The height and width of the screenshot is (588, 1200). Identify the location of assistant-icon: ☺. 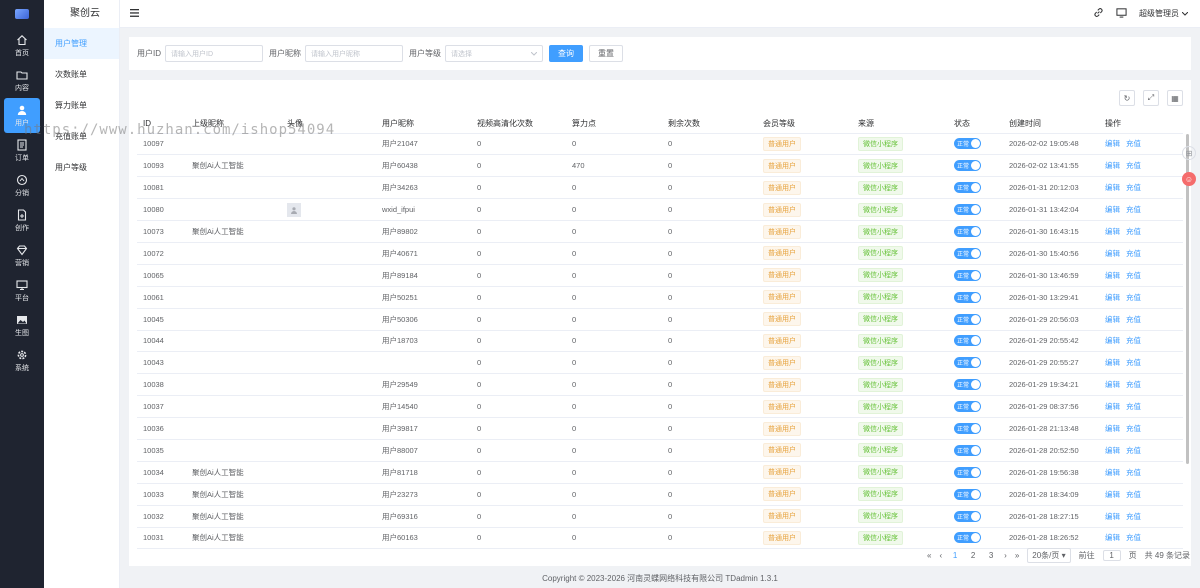
(1189, 179).